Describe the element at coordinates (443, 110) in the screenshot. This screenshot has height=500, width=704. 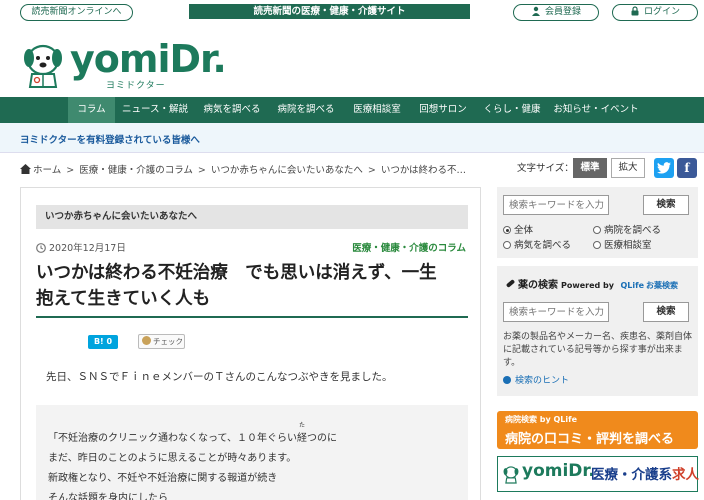
I see `nav-item-salon: 回想サロン` at that location.